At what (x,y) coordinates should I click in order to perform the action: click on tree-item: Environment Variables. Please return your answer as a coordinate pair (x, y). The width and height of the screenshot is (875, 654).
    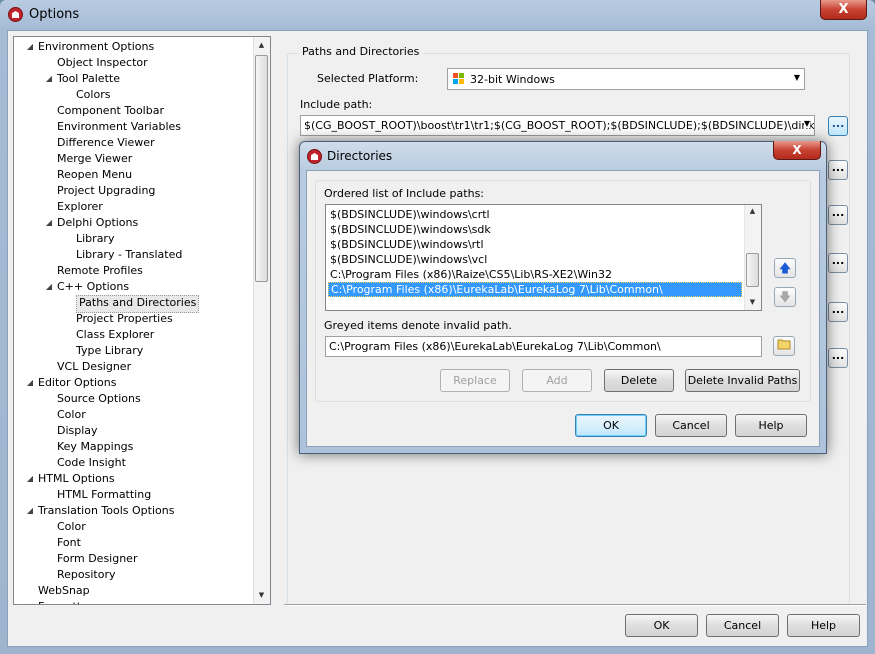
    Looking at the image, I should click on (119, 127).